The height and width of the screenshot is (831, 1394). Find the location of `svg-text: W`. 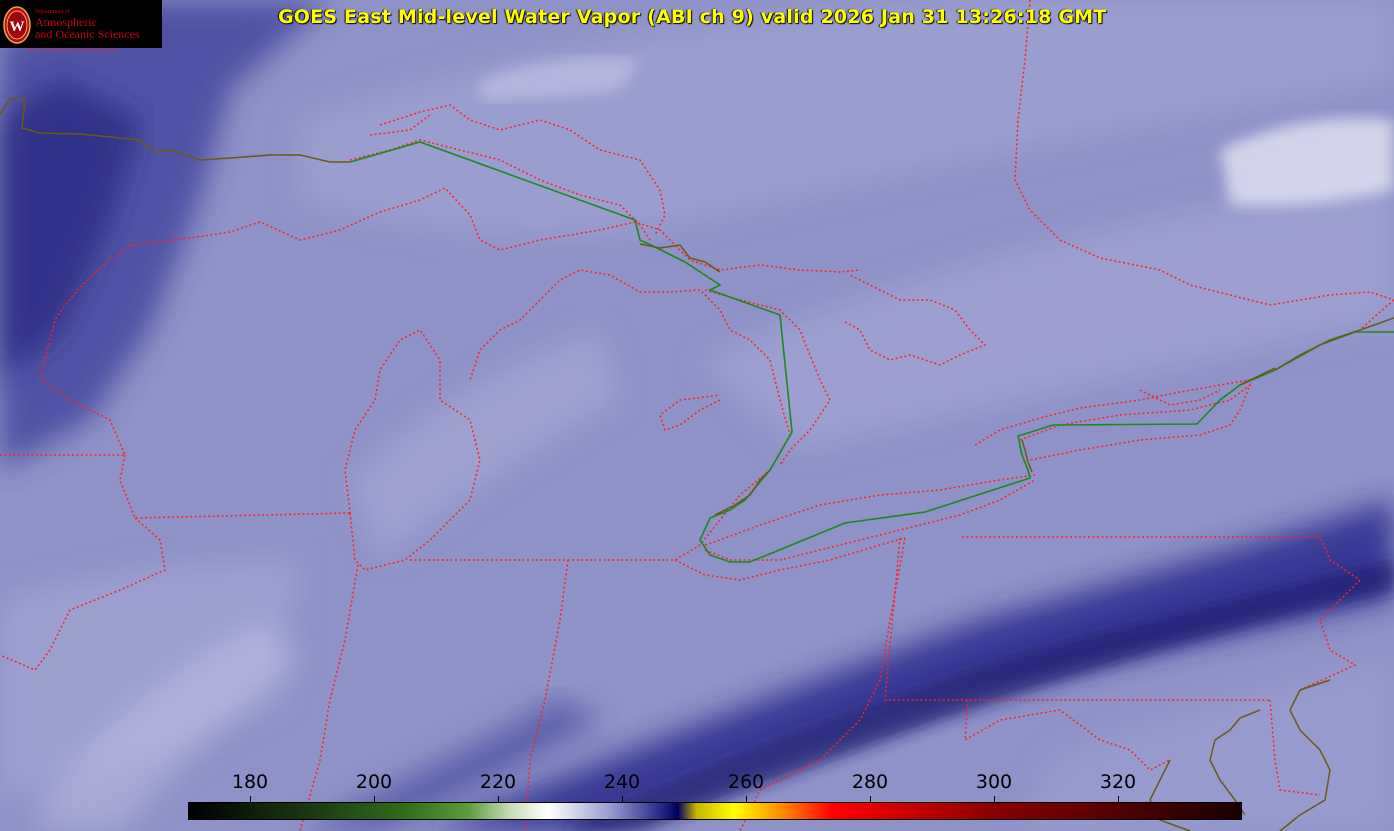

svg-text: W is located at coordinates (17, 27).